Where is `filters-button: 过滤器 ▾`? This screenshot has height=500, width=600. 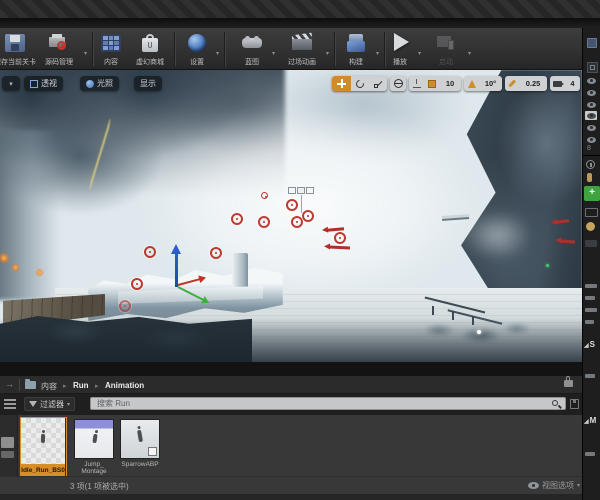 filters-button: 过滤器 ▾ is located at coordinates (50, 404).